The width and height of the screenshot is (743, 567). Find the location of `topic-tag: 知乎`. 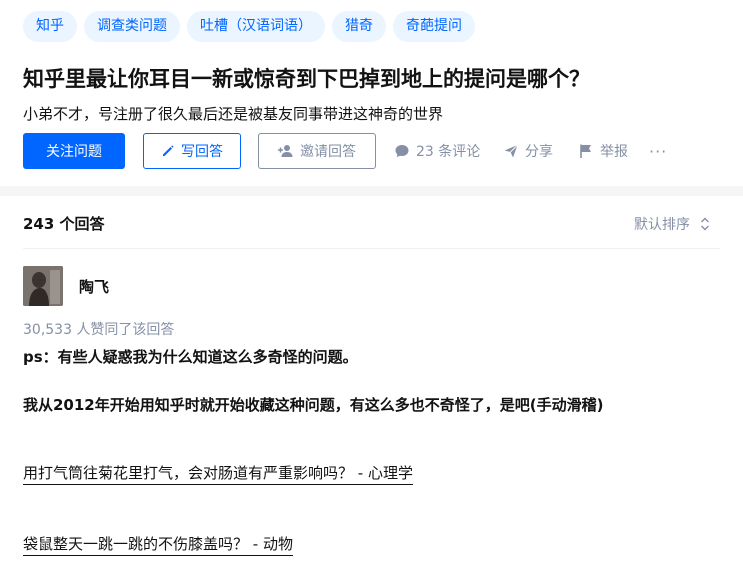

topic-tag: 知乎 is located at coordinates (50, 26).